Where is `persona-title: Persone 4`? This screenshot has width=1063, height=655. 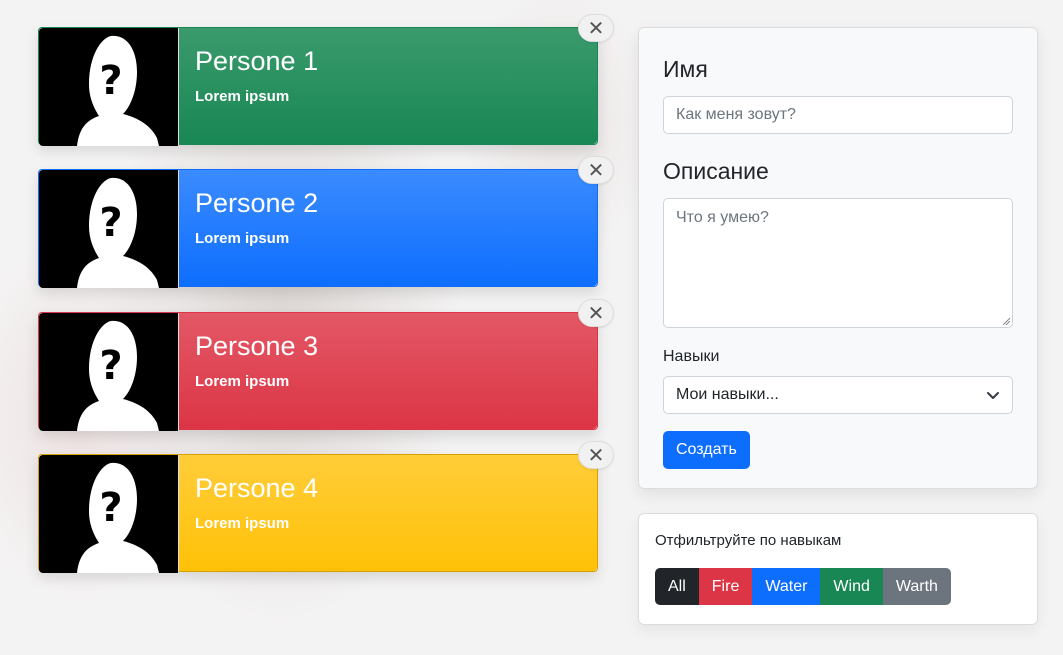 persona-title: Persone 4 is located at coordinates (257, 488).